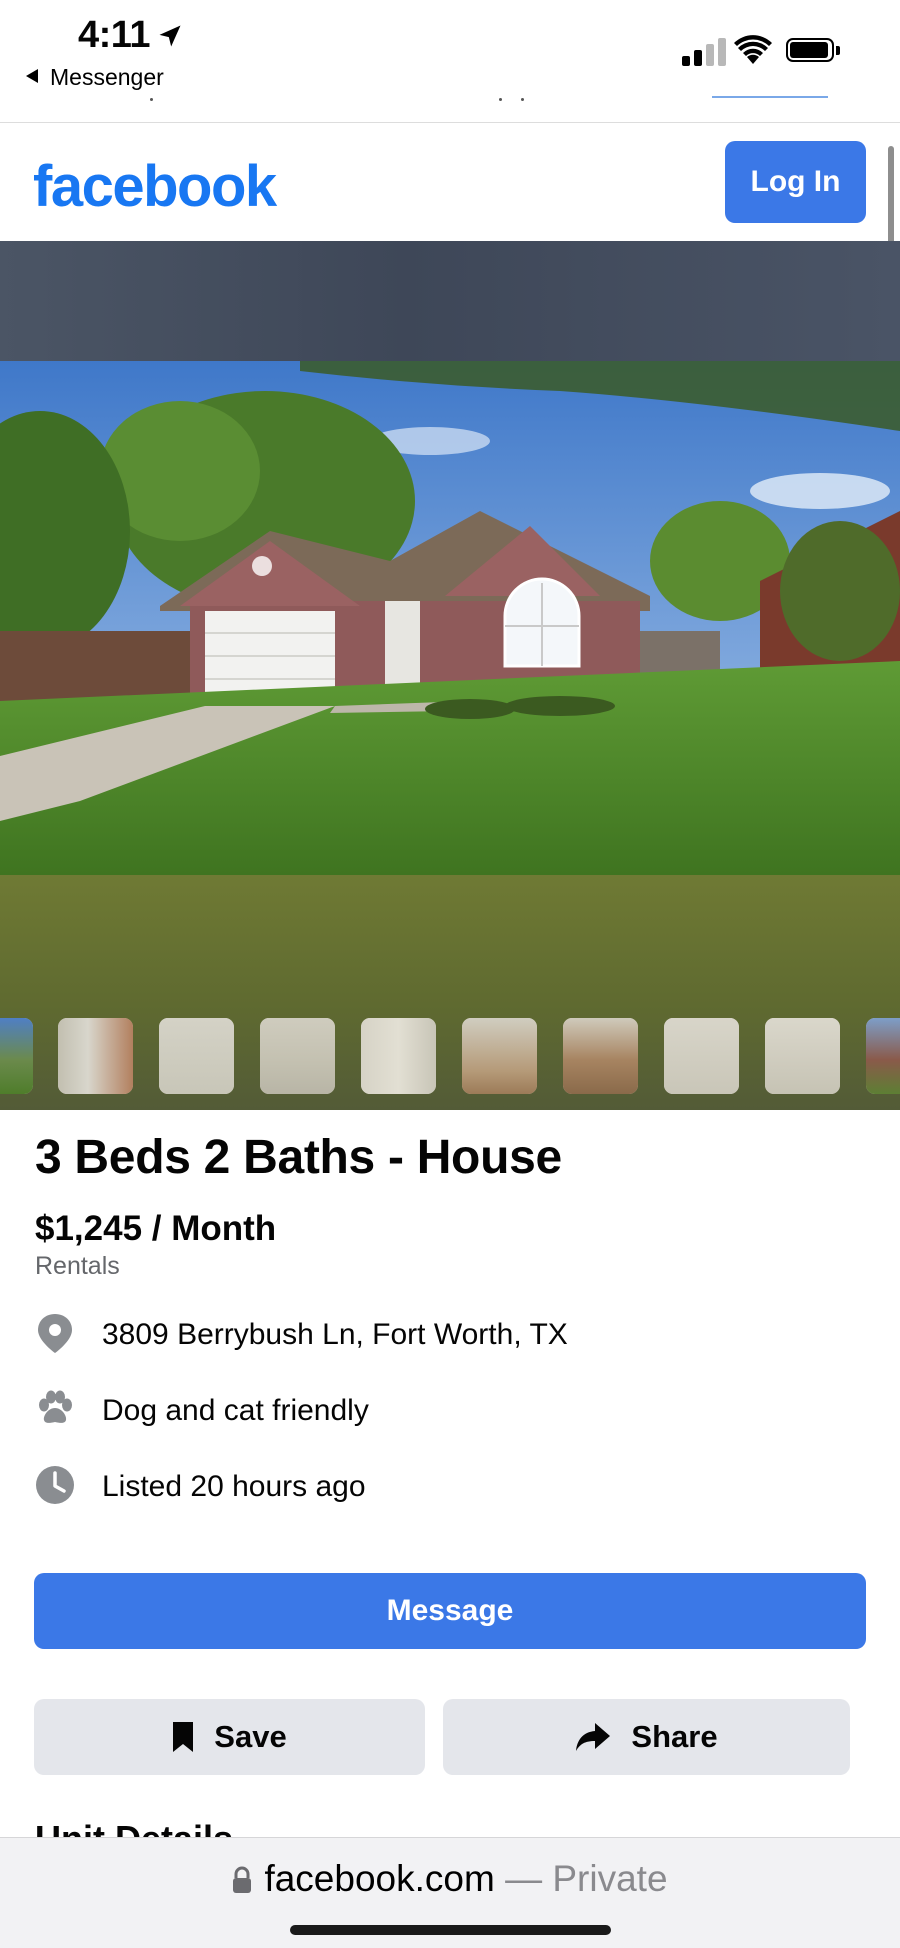 This screenshot has width=900, height=1948. What do you see at coordinates (335, 1334) in the screenshot?
I see `address-text: 3809 Berrybush Ln, Fort Worth, TX` at bounding box center [335, 1334].